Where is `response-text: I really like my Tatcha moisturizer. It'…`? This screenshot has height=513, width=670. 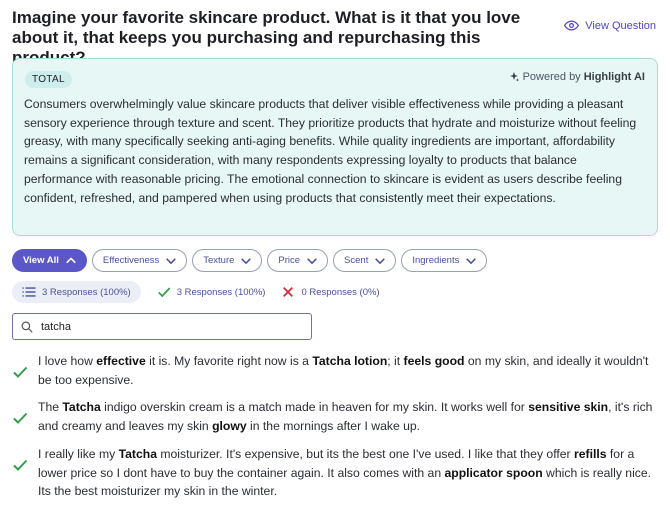
response-text: I really like my Tatcha moisturizer. It'… is located at coordinates (350, 473).